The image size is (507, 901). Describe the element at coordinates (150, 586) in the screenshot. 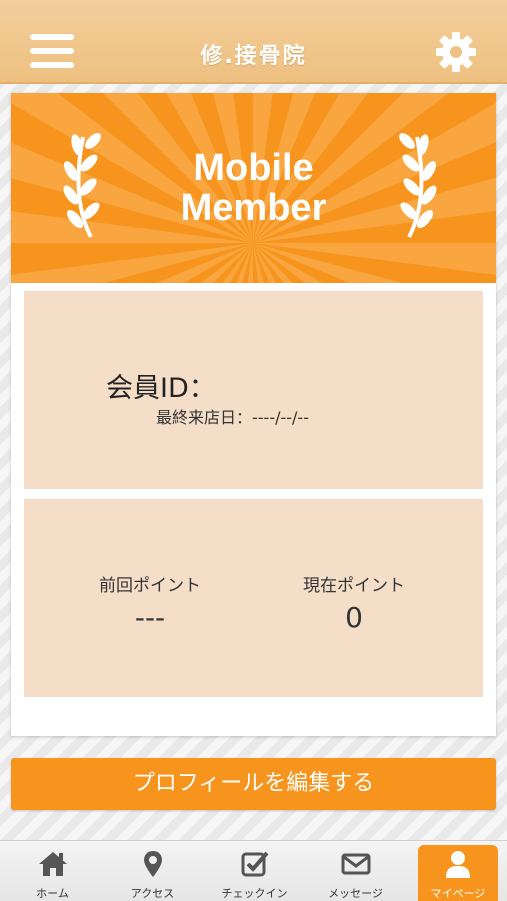

I see `previous-points-label: 前回ポイント` at that location.